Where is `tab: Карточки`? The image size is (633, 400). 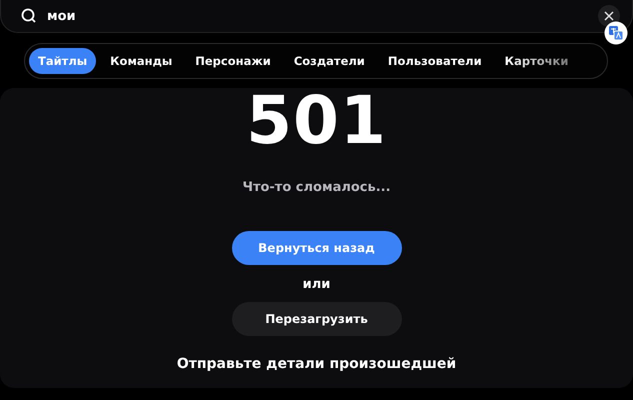 tab: Карточки is located at coordinates (537, 61).